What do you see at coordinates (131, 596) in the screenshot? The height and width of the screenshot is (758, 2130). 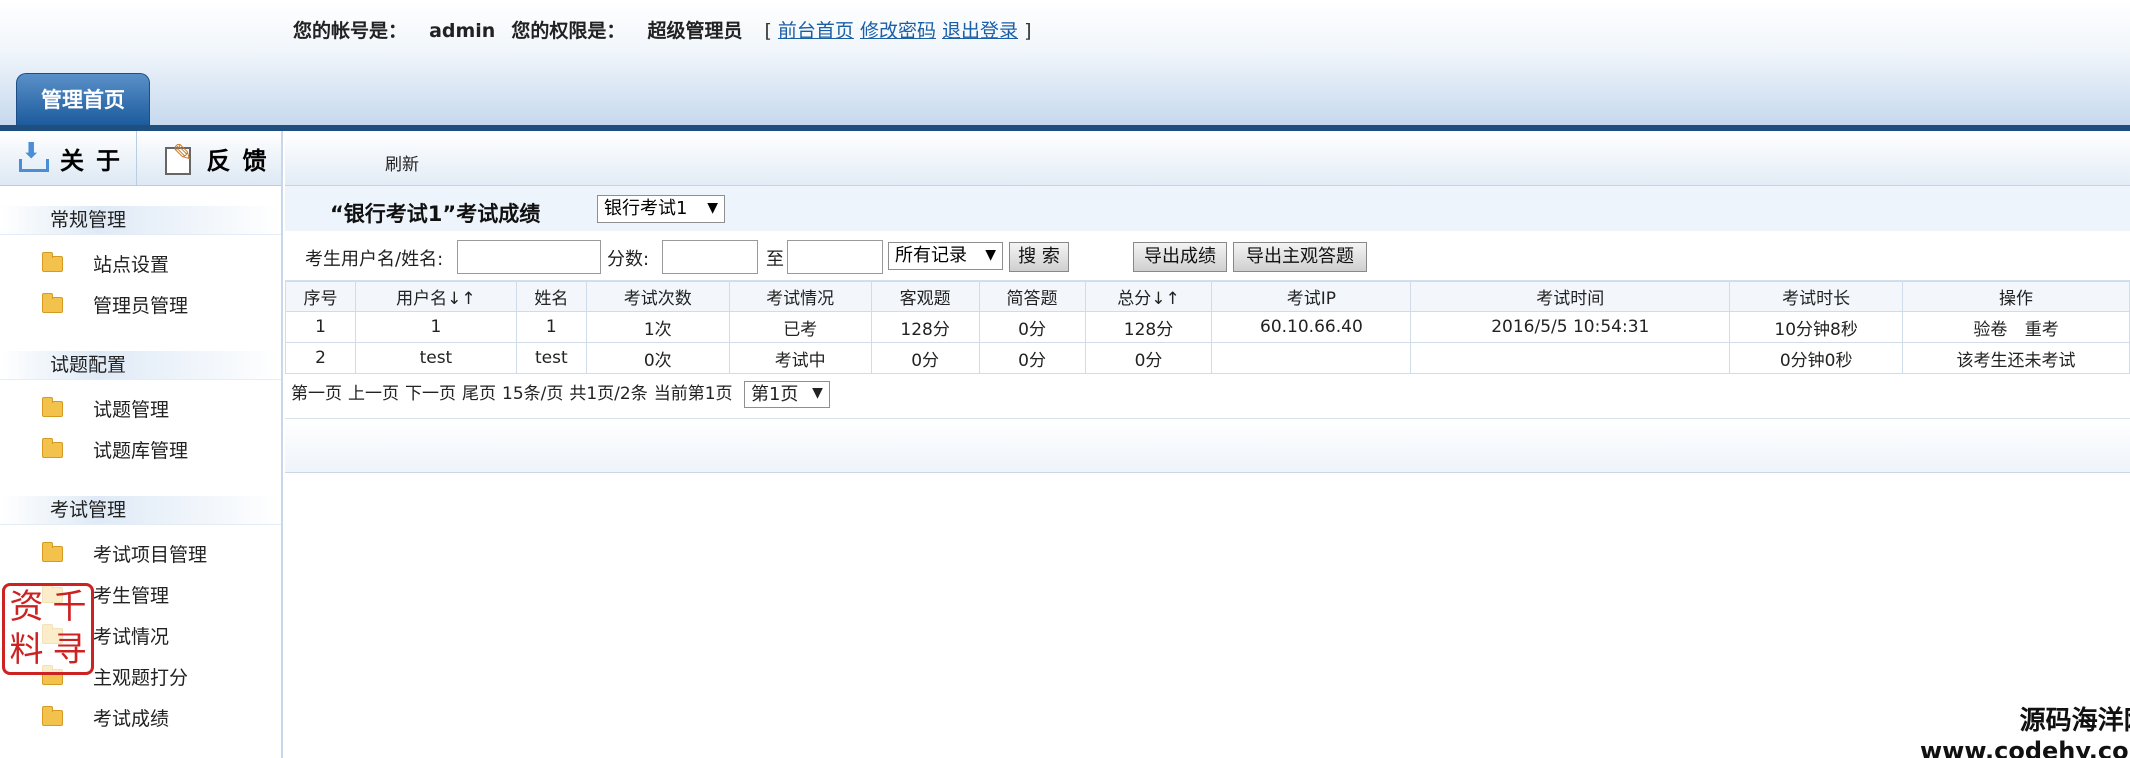 I see `sidebar-item-label: 考生管理` at bounding box center [131, 596].